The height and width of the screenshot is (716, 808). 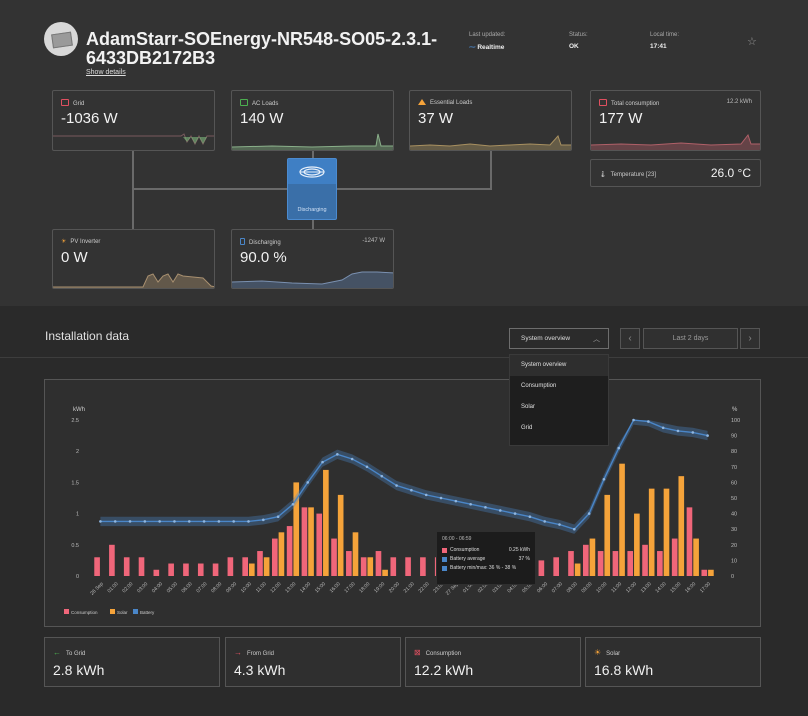 I want to click on total-consumption-card: Total consumption 12.2 kWh 177 W, so click(x=675, y=120).